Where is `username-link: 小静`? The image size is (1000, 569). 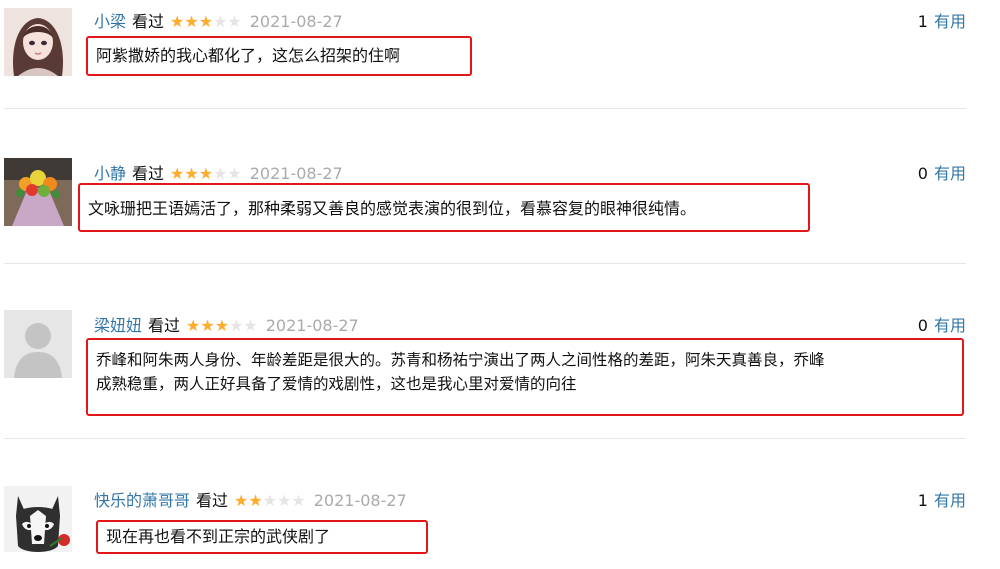
username-link: 小静 is located at coordinates (110, 173).